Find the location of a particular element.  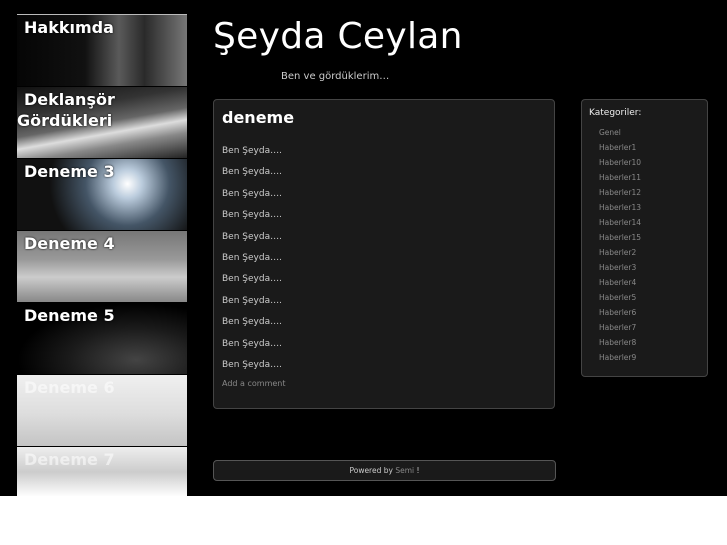

nav-label: Deklanşör Gördükleri is located at coordinates (102, 110).